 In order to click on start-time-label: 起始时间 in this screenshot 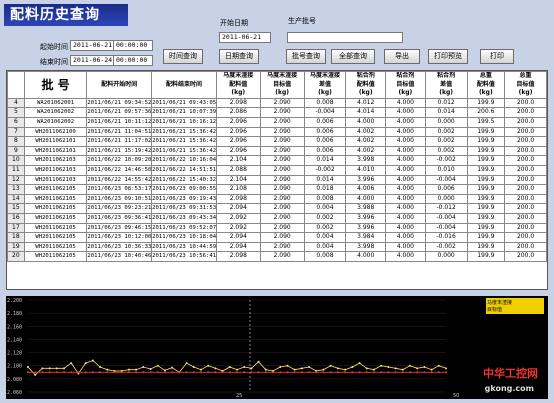, I will do `click(54, 47)`.